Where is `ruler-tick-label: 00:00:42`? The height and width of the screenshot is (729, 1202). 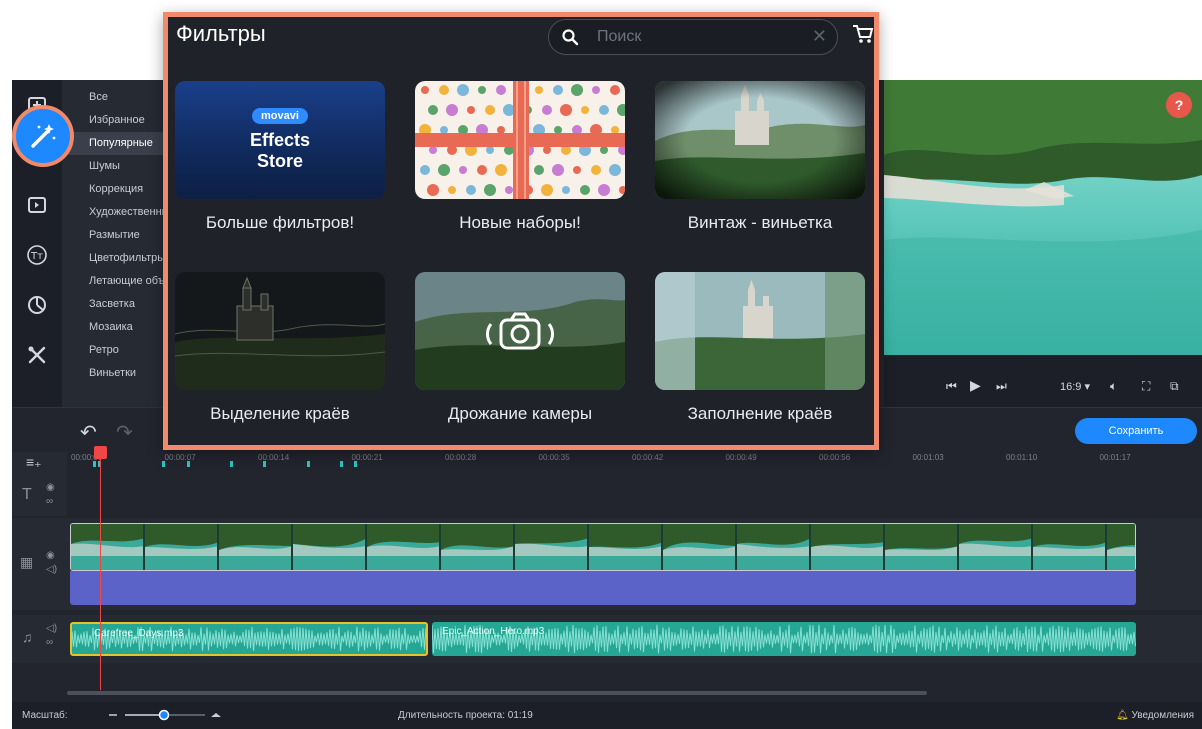
ruler-tick-label: 00:00:42 is located at coordinates (648, 457).